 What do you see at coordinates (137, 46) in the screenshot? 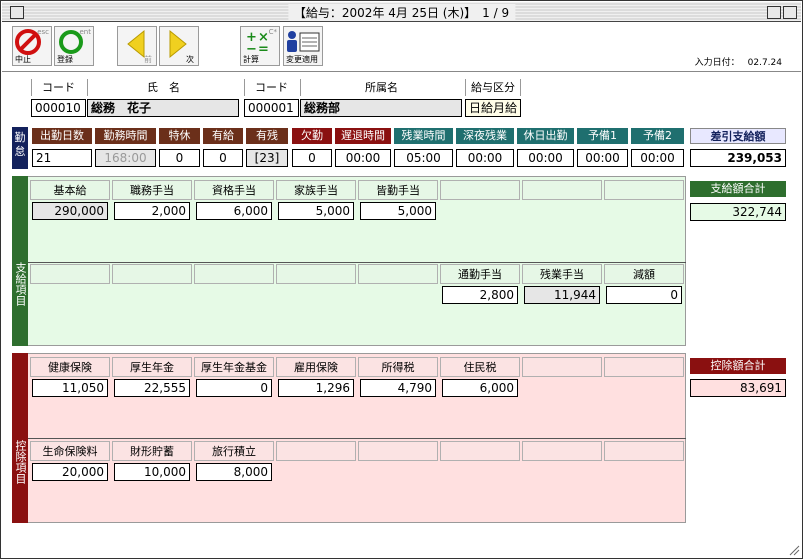
I see `prev-button: 前` at bounding box center [137, 46].